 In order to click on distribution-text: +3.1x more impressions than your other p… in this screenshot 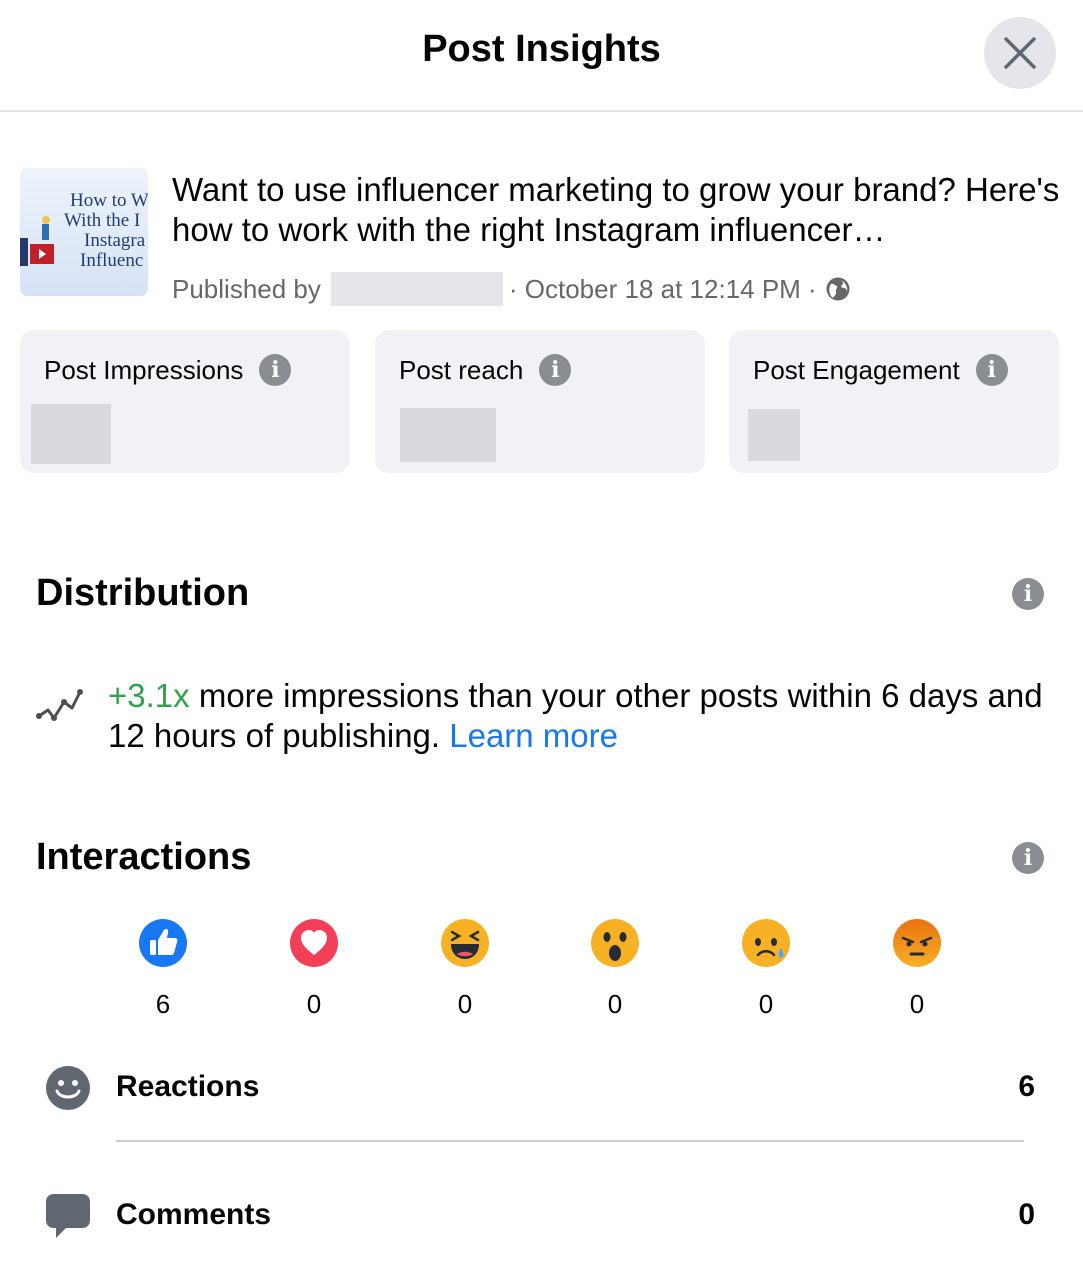, I will do `click(578, 716)`.